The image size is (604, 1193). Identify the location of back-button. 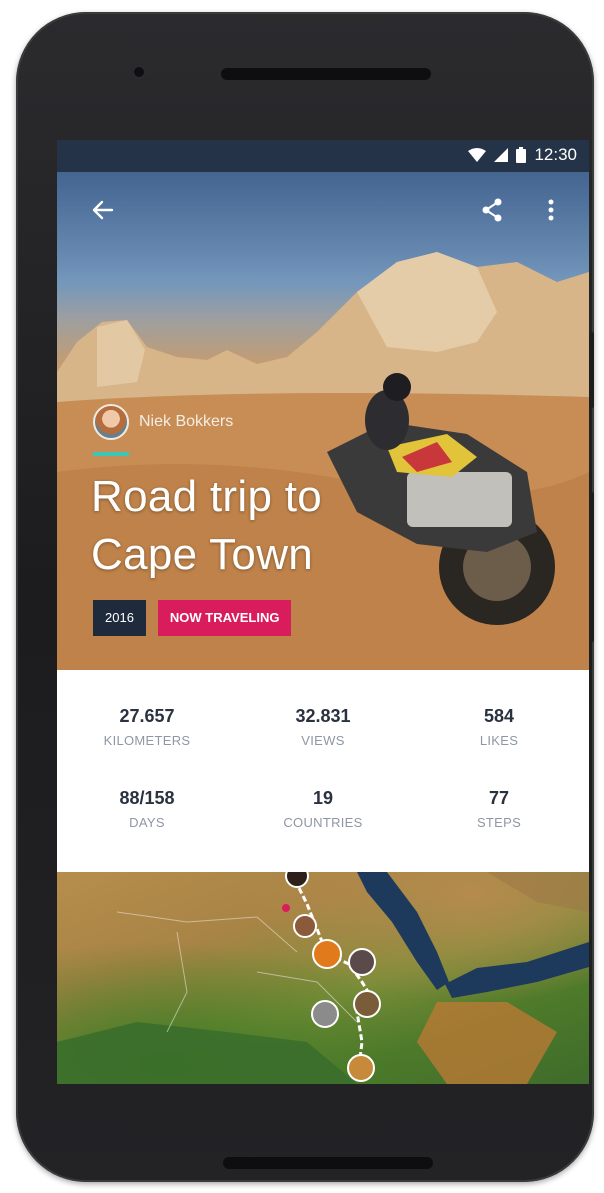
(103, 212).